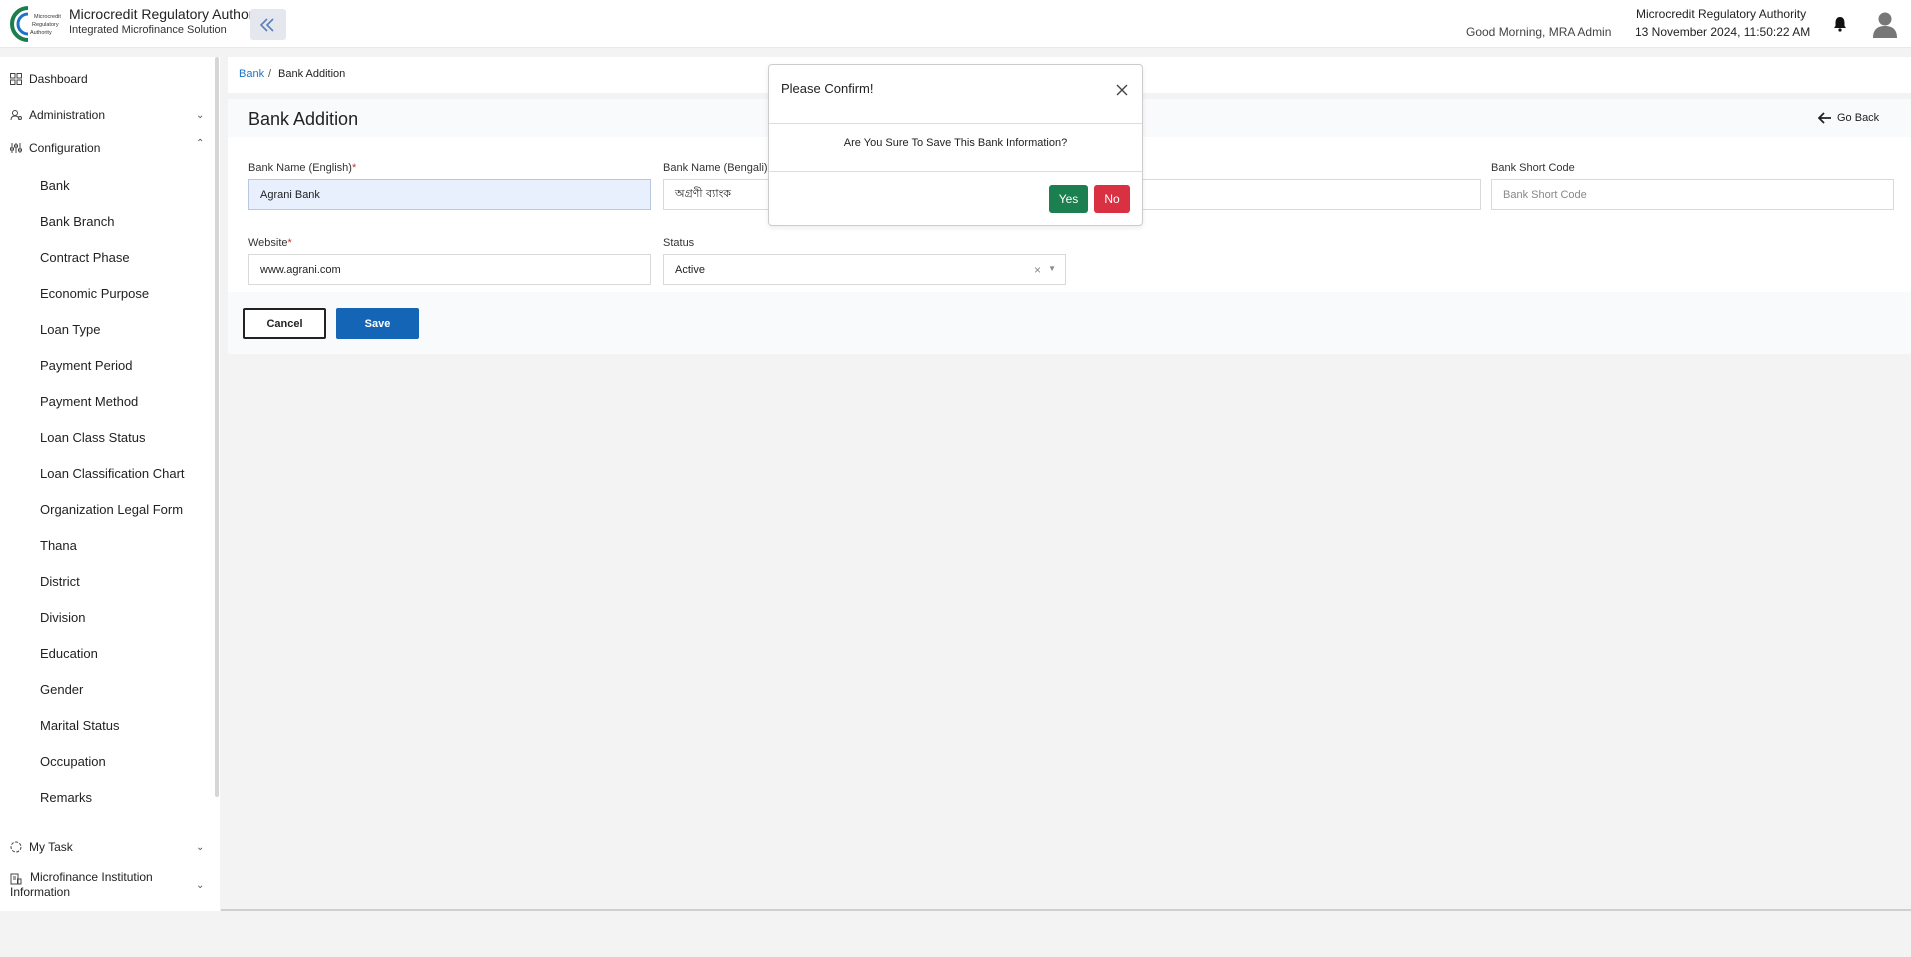  I want to click on svg-text: Microcredit, so click(47, 17).